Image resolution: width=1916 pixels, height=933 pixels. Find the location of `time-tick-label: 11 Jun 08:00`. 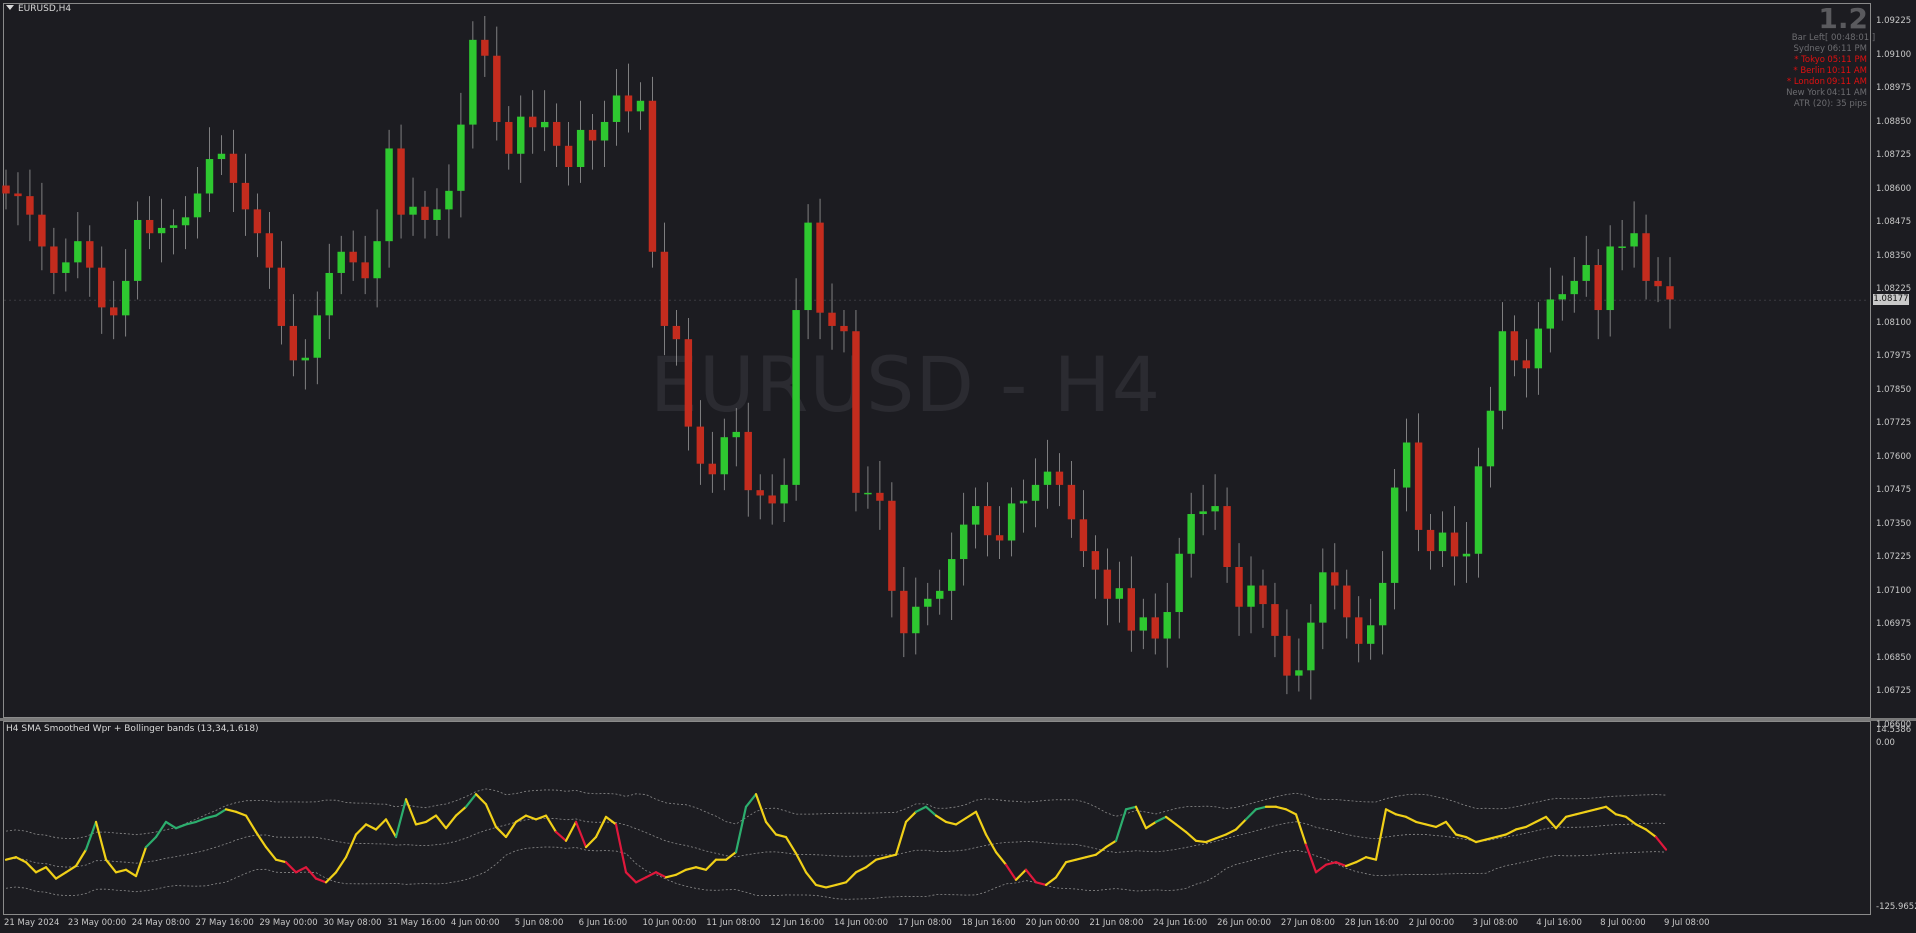

time-tick-label: 11 Jun 08:00 is located at coordinates (733, 923).